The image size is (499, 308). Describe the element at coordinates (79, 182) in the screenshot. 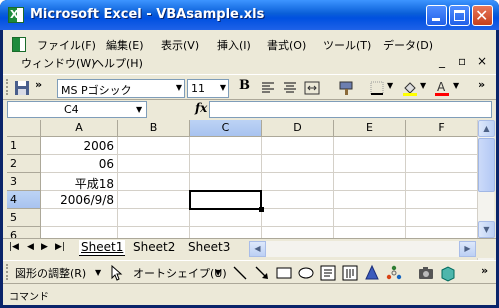

I see `cell-a3: 平成18` at that location.